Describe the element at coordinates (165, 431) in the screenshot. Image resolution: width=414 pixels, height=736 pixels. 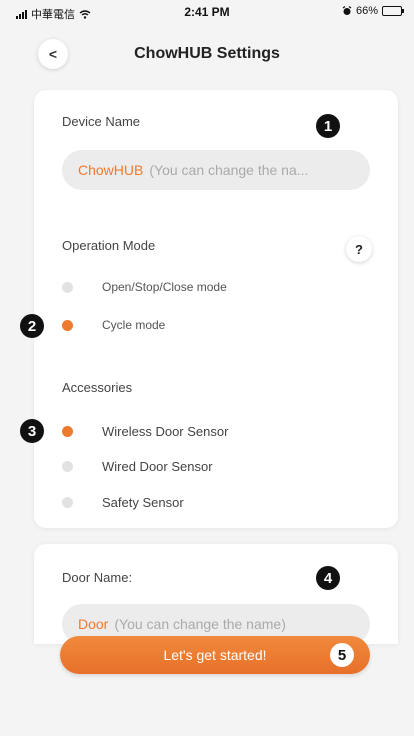
I see `option-label: Wireless Door Sensor` at that location.